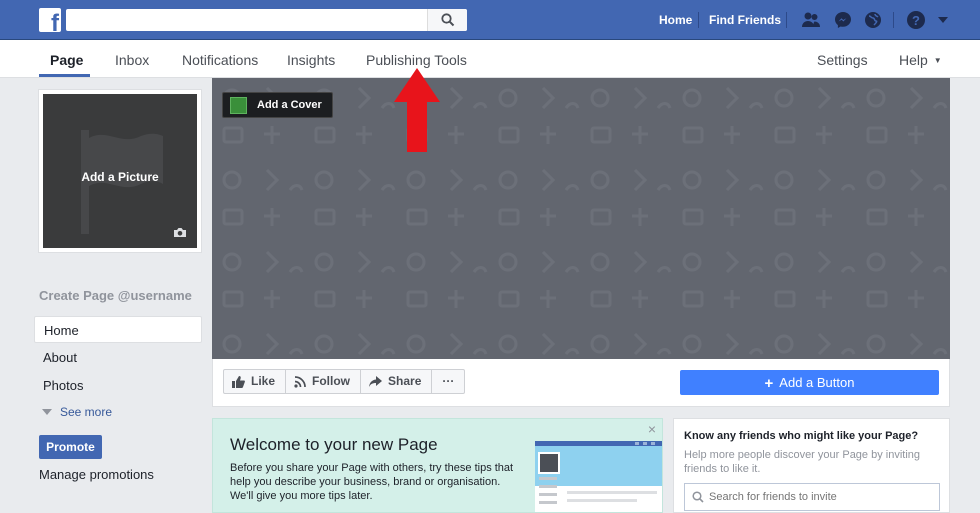 This screenshot has height=513, width=980. I want to click on chevron-down-icon, so click(47, 412).